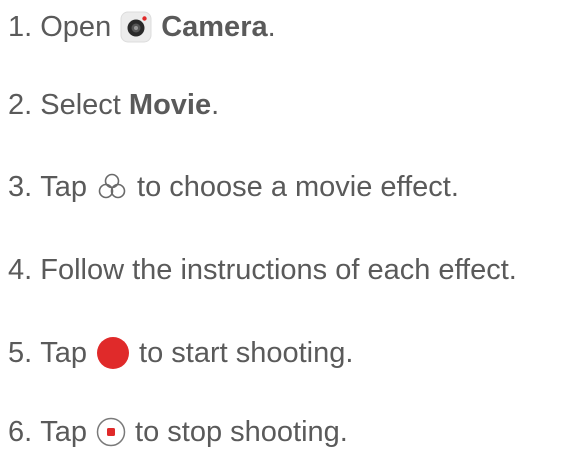  I want to click on stop-button-icon, so click(111, 432).